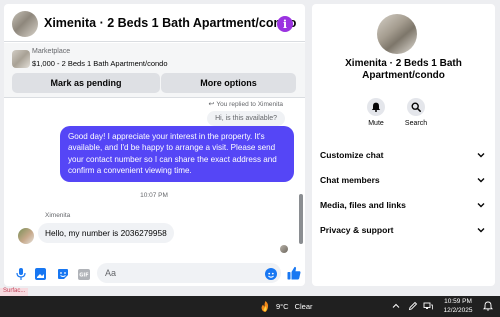 Image resolution: width=500 pixels, height=317 pixels. Describe the element at coordinates (413, 306) in the screenshot. I see `pen-icon` at that location.